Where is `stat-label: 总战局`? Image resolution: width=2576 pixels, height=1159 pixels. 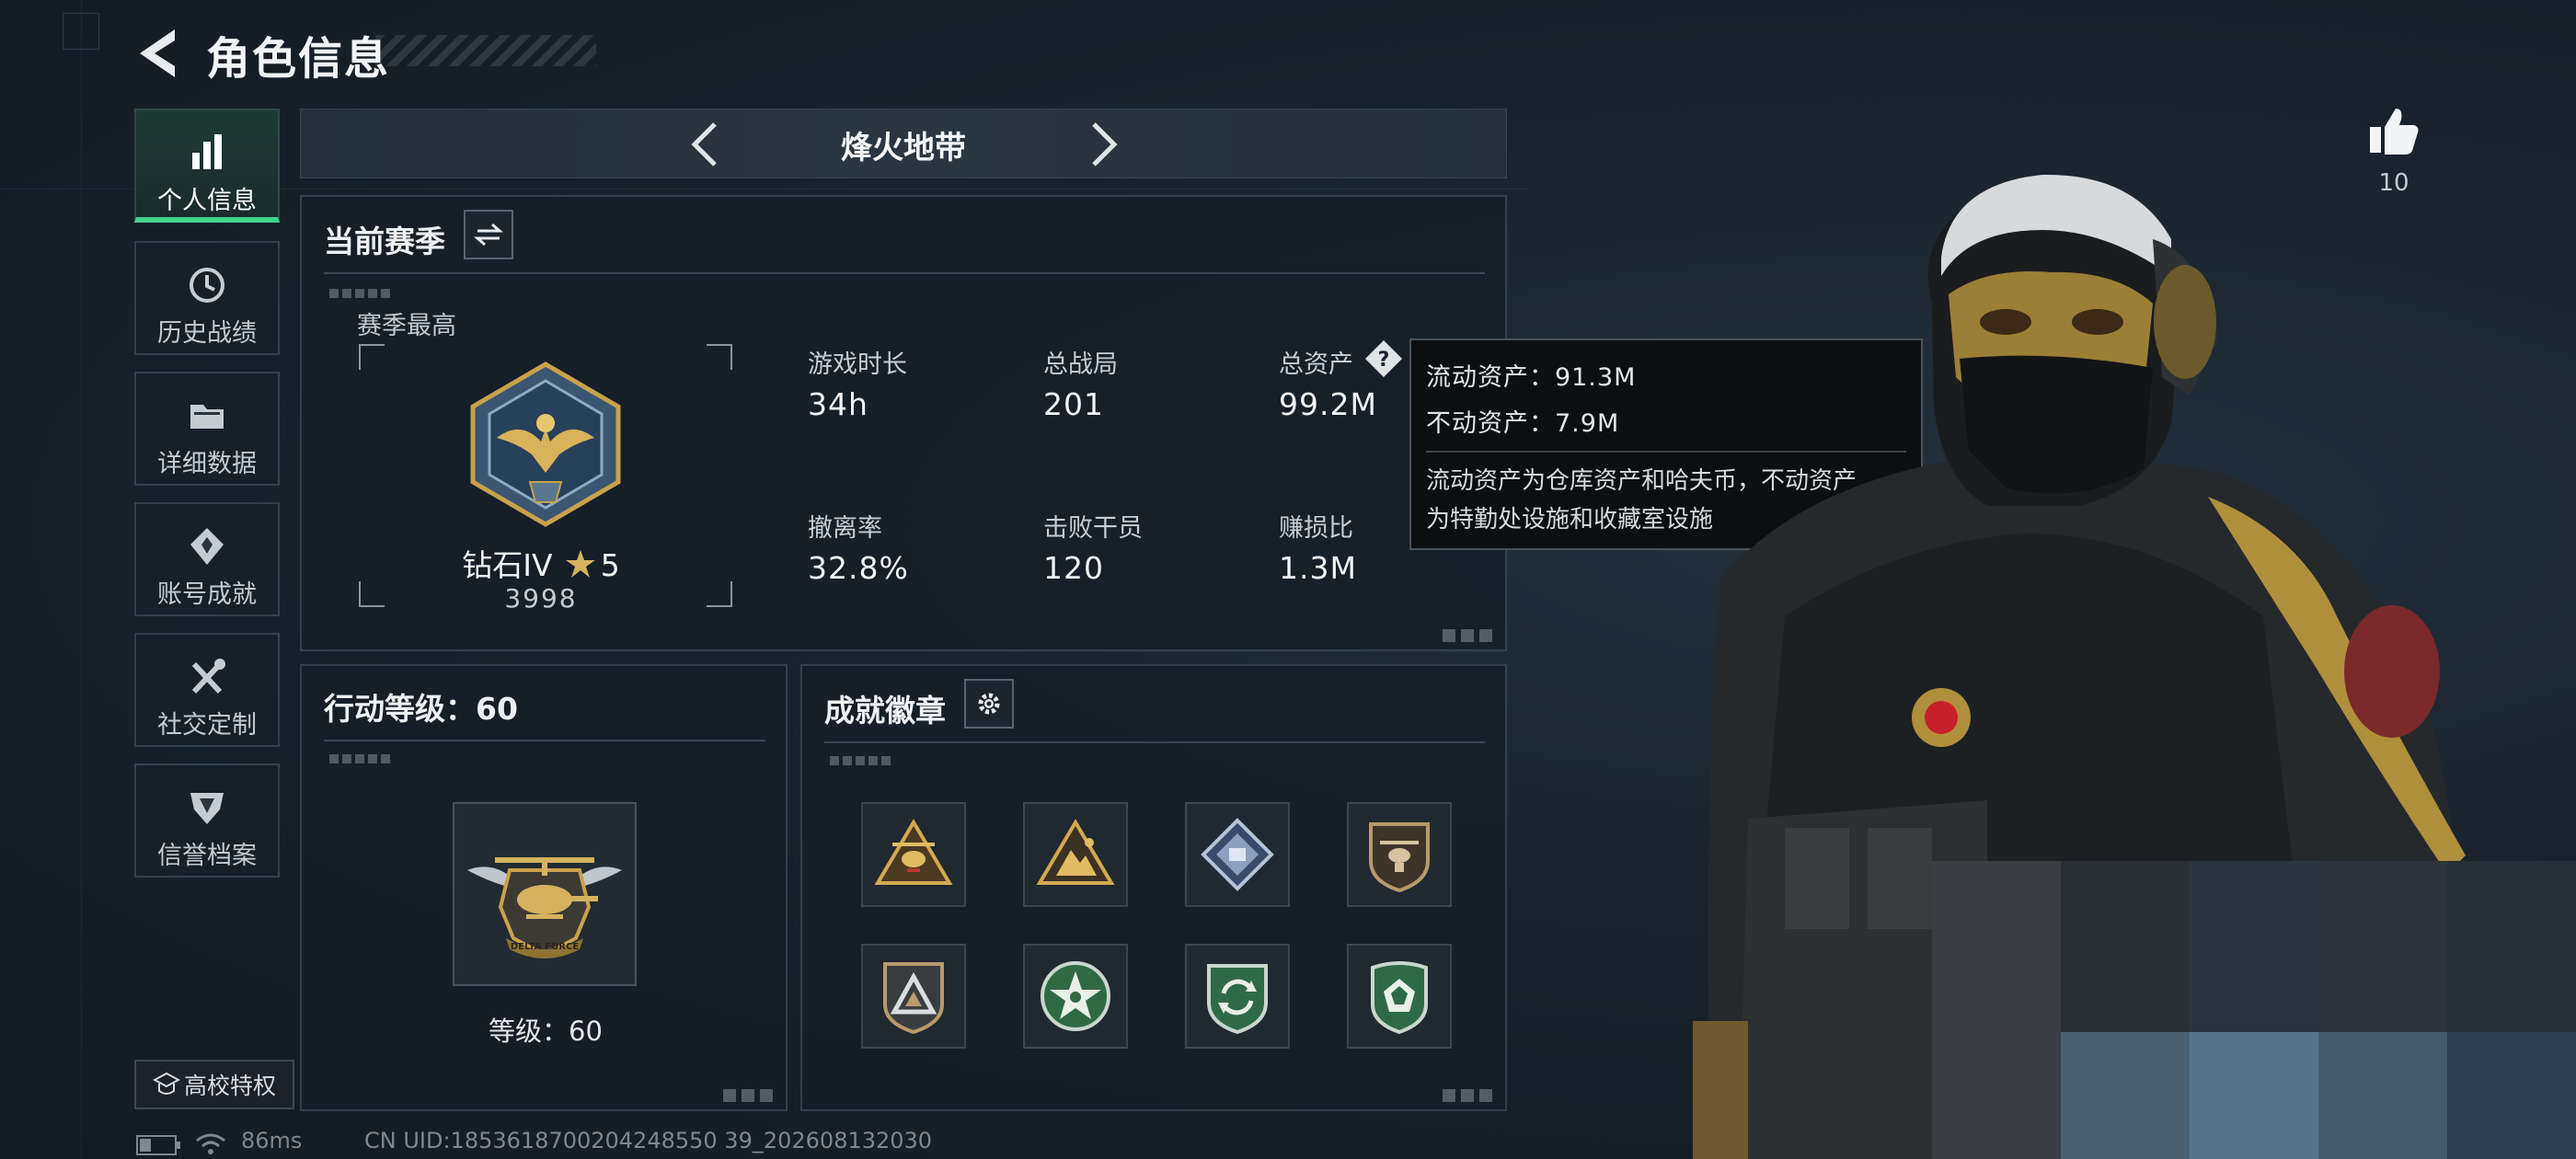
stat-label: 总战局 is located at coordinates (1080, 364).